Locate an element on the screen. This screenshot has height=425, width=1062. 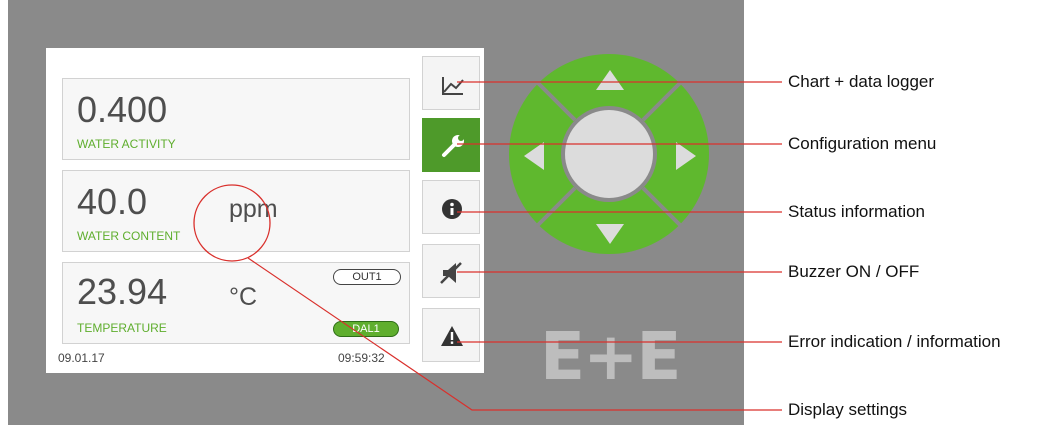
callout-status: Status information is located at coordinates (857, 211).